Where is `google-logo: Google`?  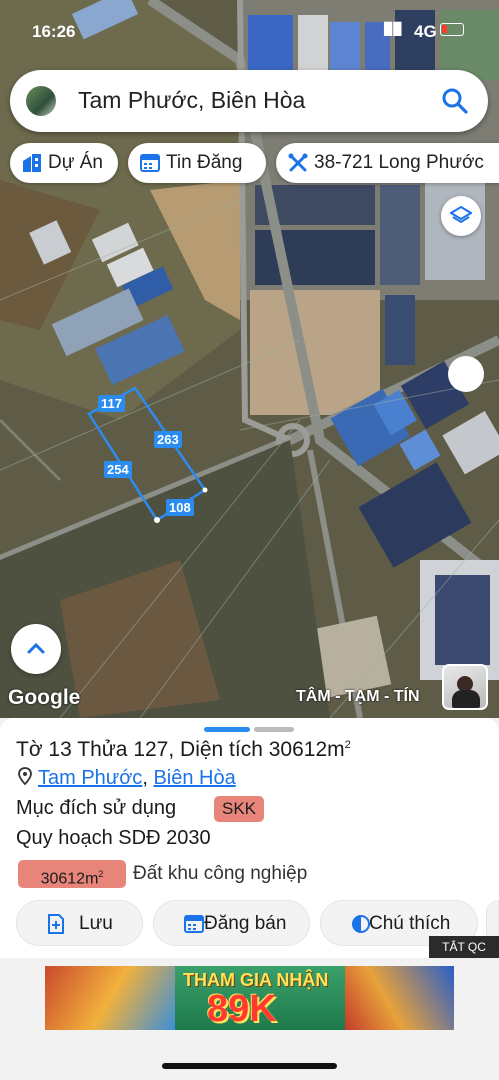
google-logo: Google is located at coordinates (44, 697).